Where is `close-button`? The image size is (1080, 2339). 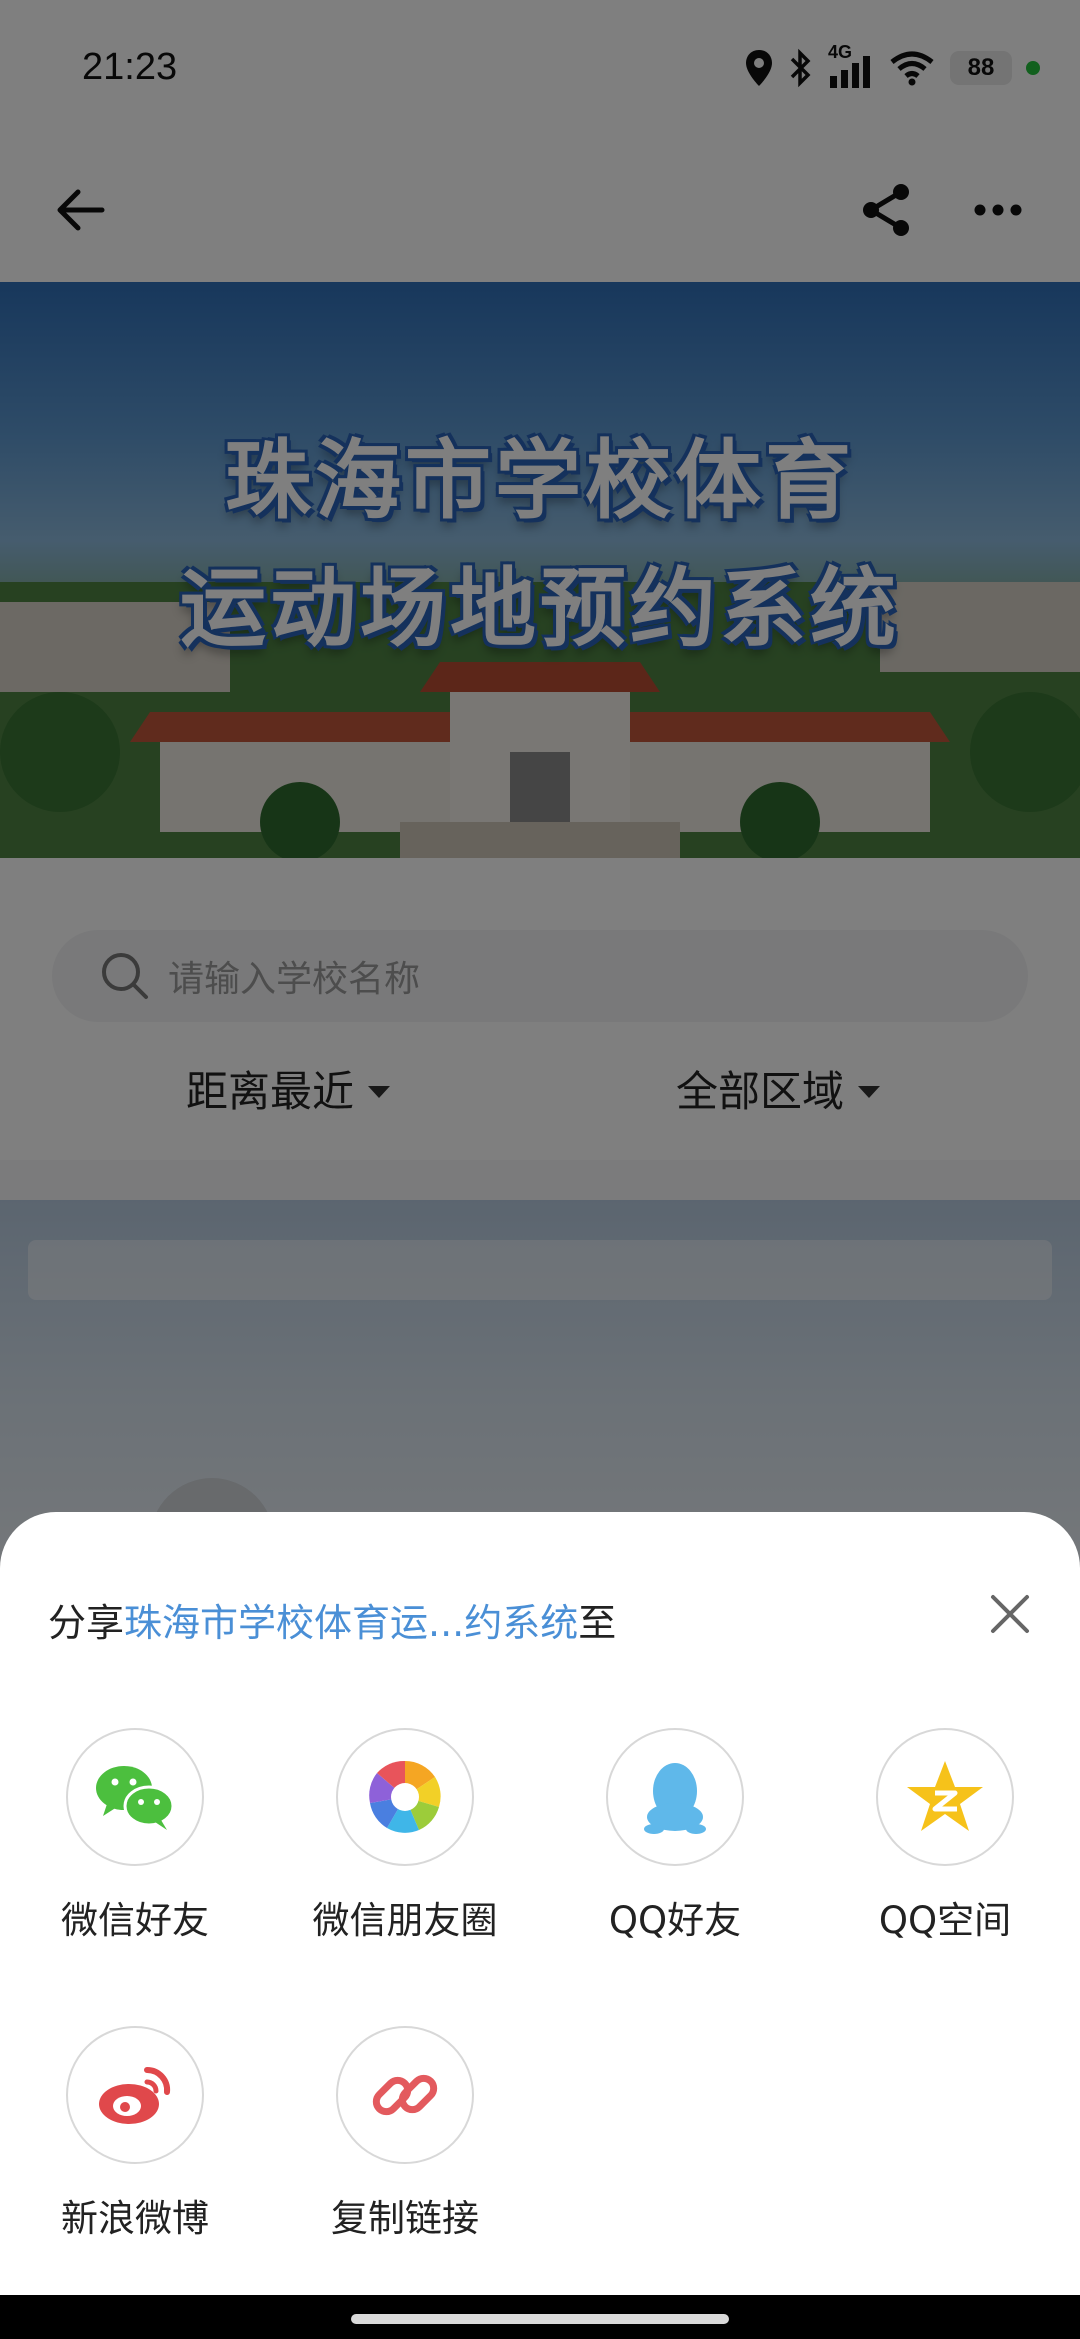
close-button is located at coordinates (1010, 1614).